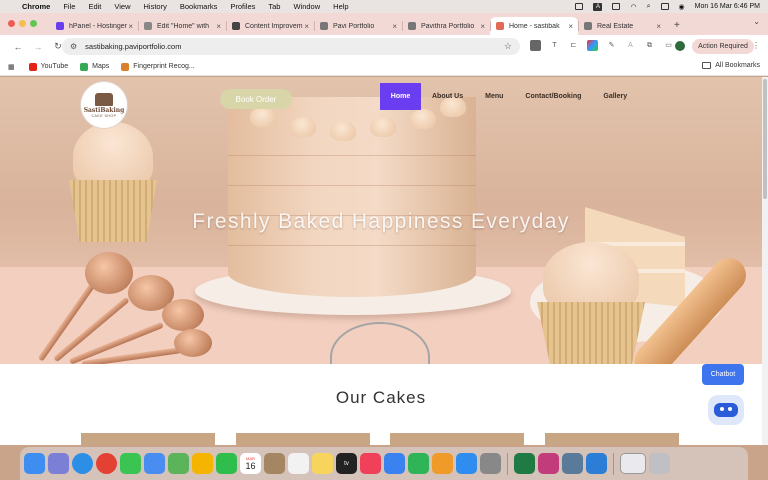 This screenshot has width=768, height=480. What do you see at coordinates (756, 21) in the screenshot?
I see `tab-search-chevron-icon: ⌄` at bounding box center [756, 21].